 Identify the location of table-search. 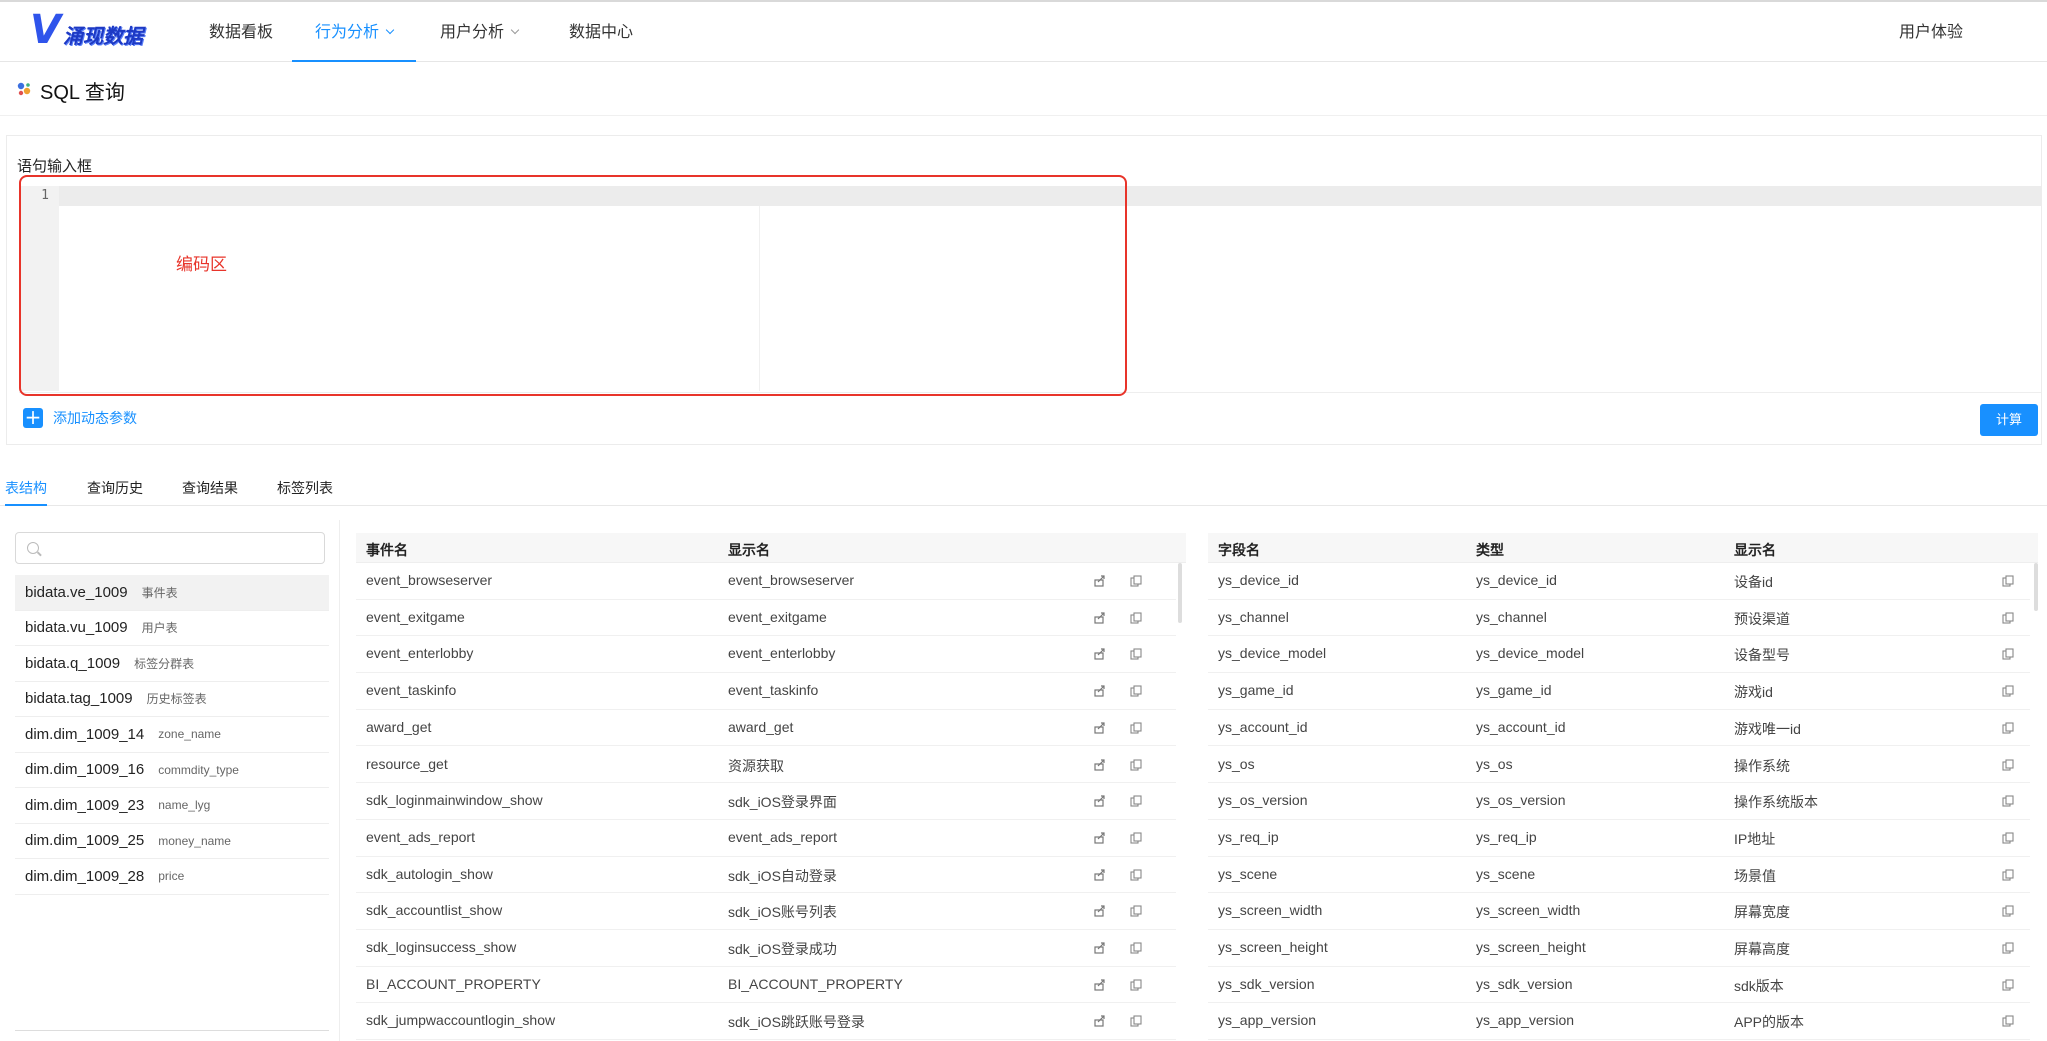
(170, 548).